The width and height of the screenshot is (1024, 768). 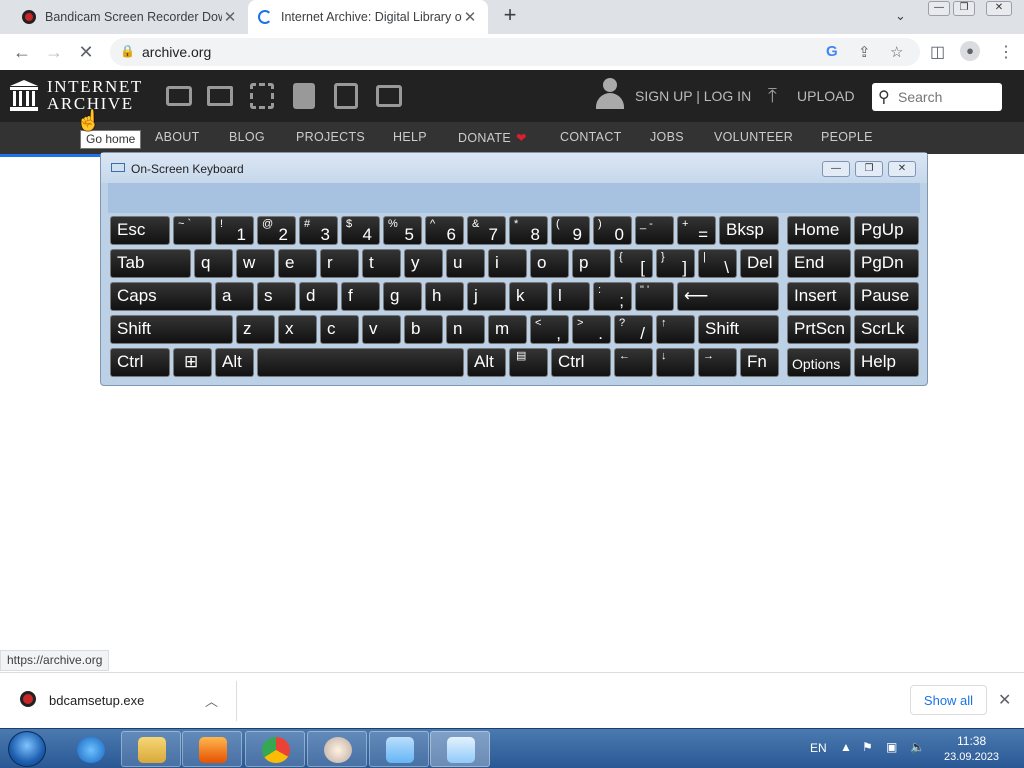 I want to click on tab-close-icon: ✕, so click(x=470, y=17).